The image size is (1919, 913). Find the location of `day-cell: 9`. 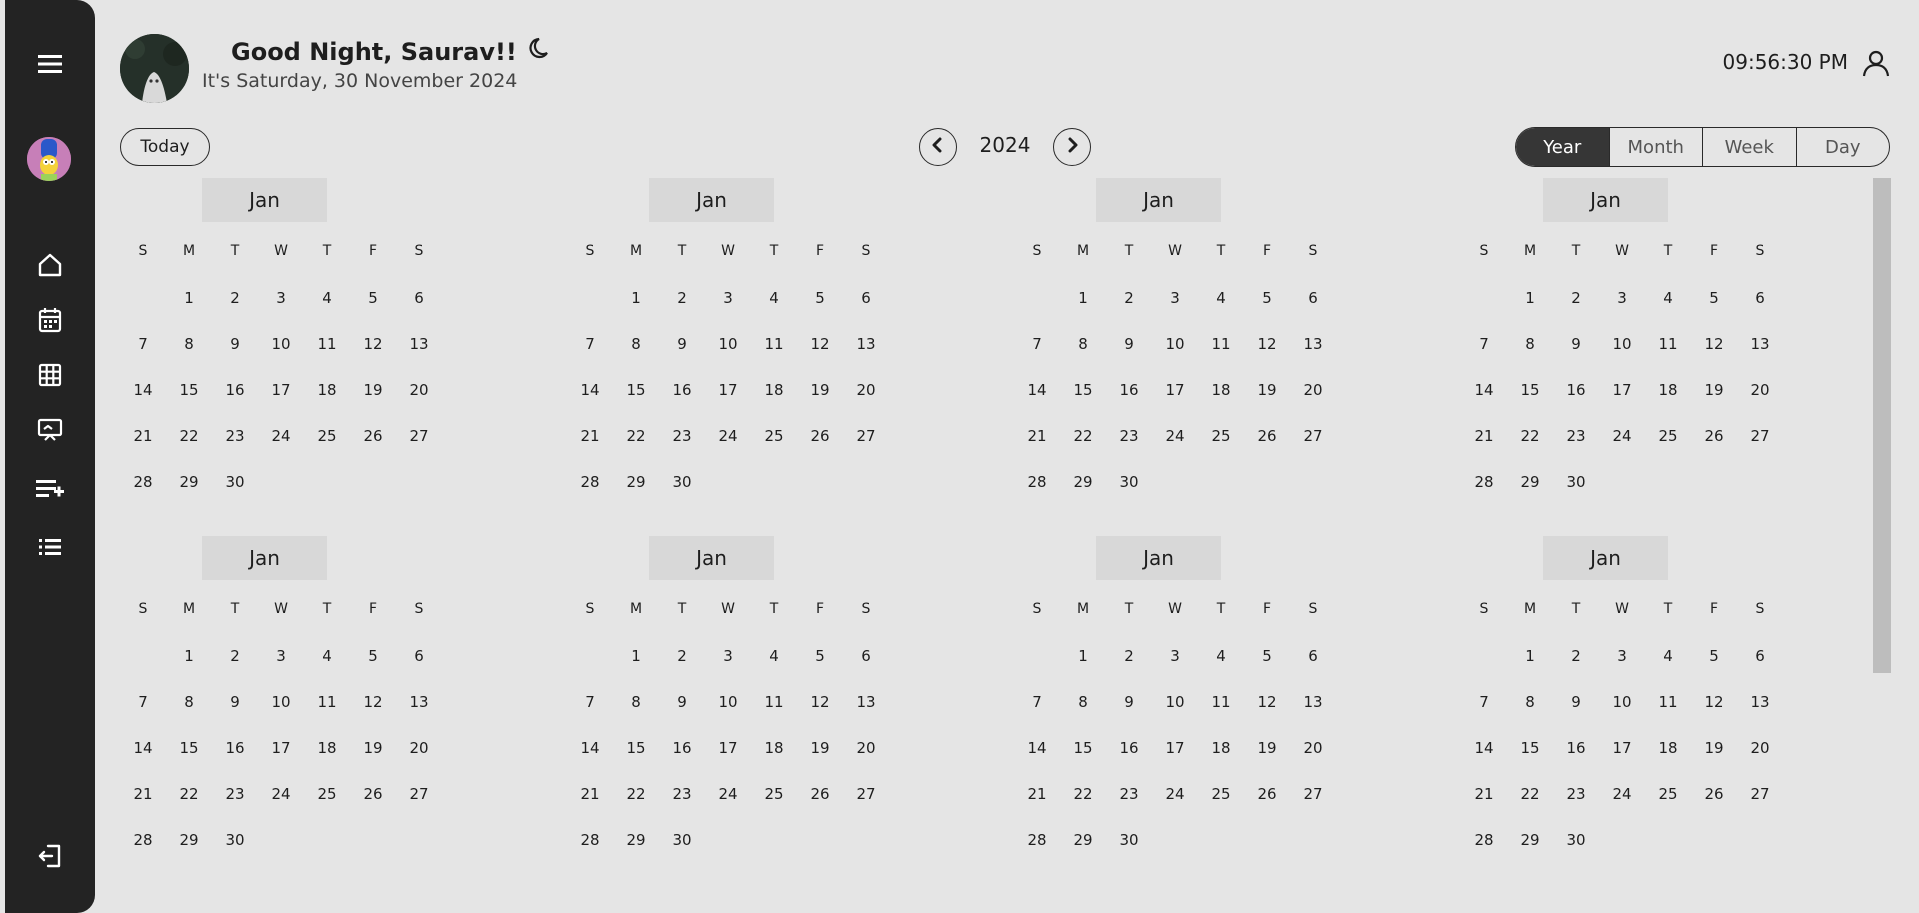

day-cell: 9 is located at coordinates (1576, 344).